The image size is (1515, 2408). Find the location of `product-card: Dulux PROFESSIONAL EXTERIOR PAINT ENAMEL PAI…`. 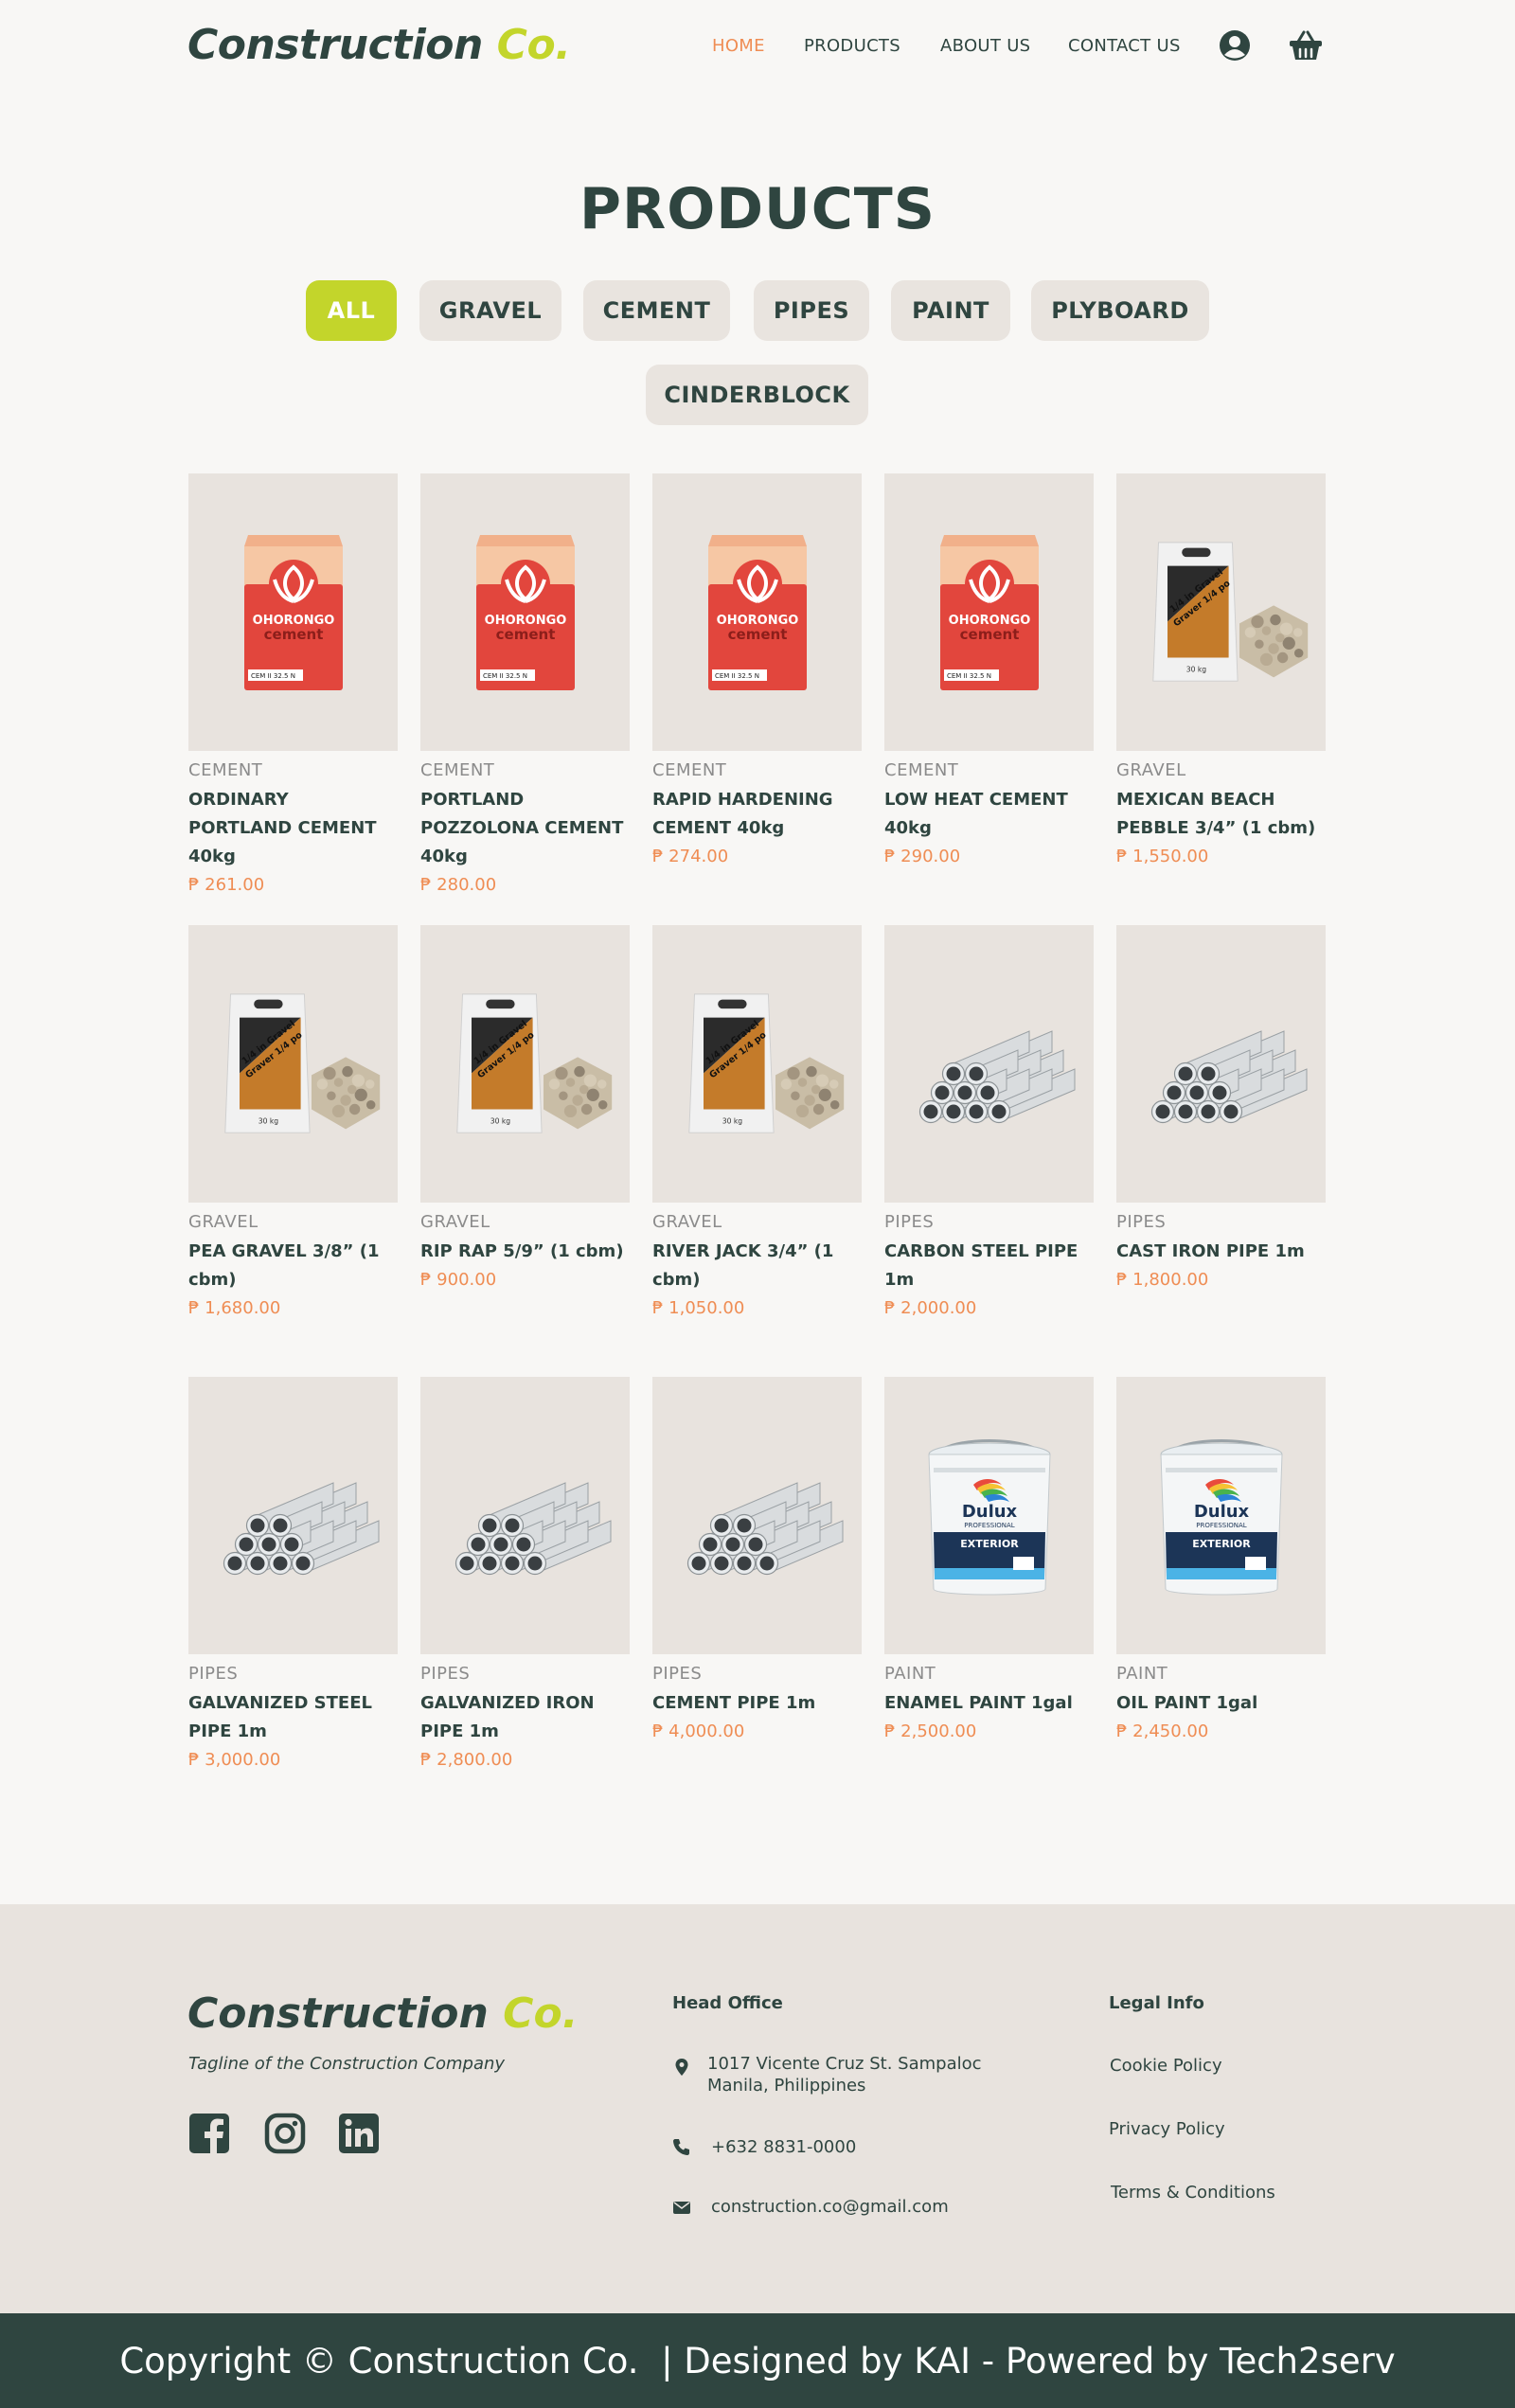

product-card: Dulux PROFESSIONAL EXTERIOR PAINT ENAMEL PAI… is located at coordinates (989, 1561).